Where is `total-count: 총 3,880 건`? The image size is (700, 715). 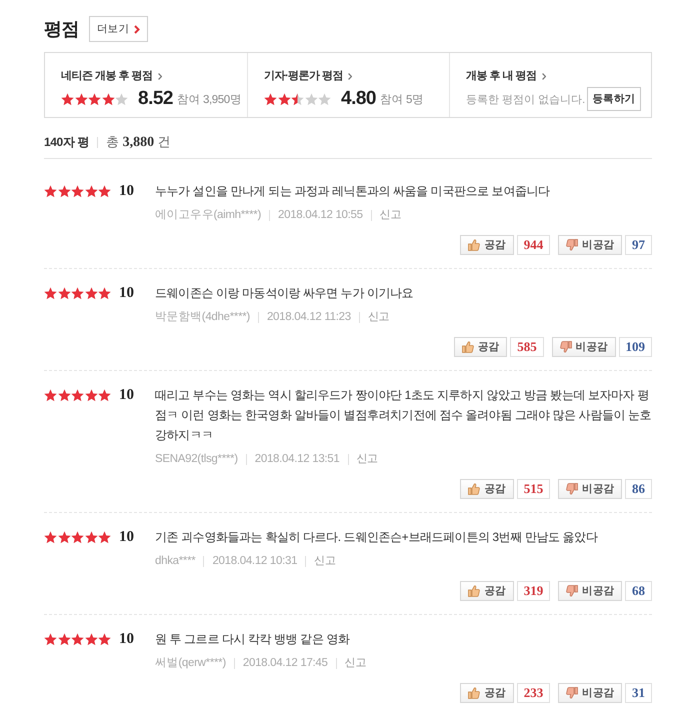 total-count: 총 3,880 건 is located at coordinates (138, 142).